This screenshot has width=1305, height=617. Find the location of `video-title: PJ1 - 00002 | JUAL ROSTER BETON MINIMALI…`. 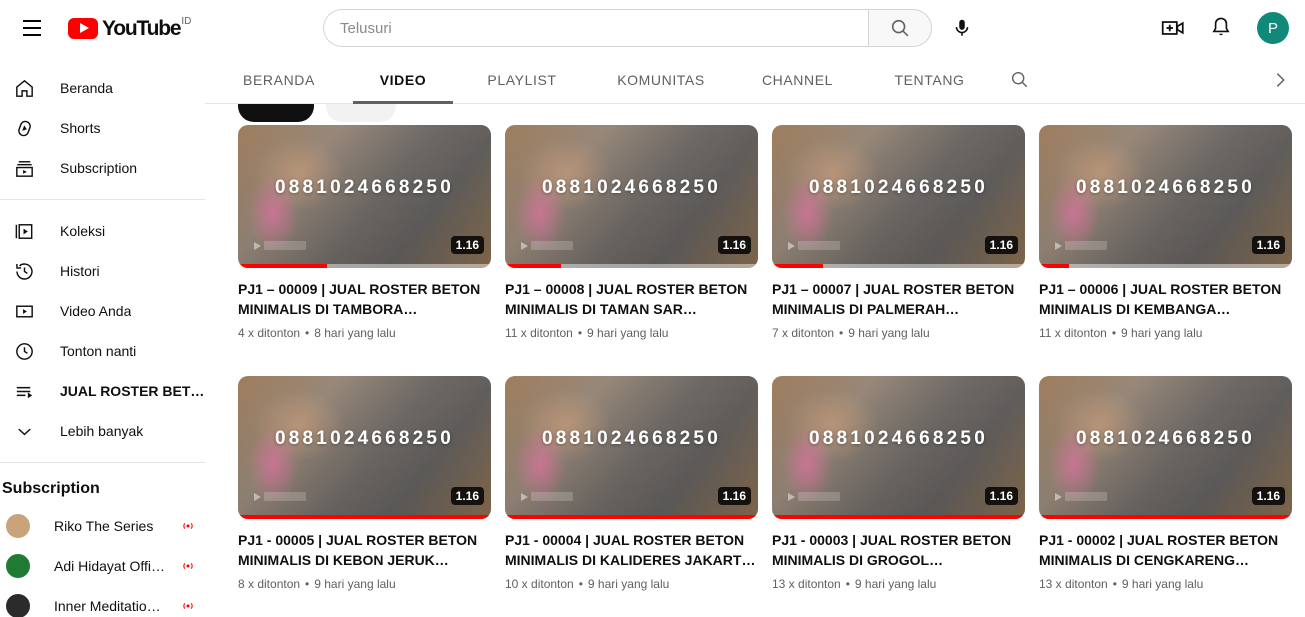

video-title: PJ1 - 00002 | JUAL ROSTER BETON MINIMALI… is located at coordinates (1165, 550).